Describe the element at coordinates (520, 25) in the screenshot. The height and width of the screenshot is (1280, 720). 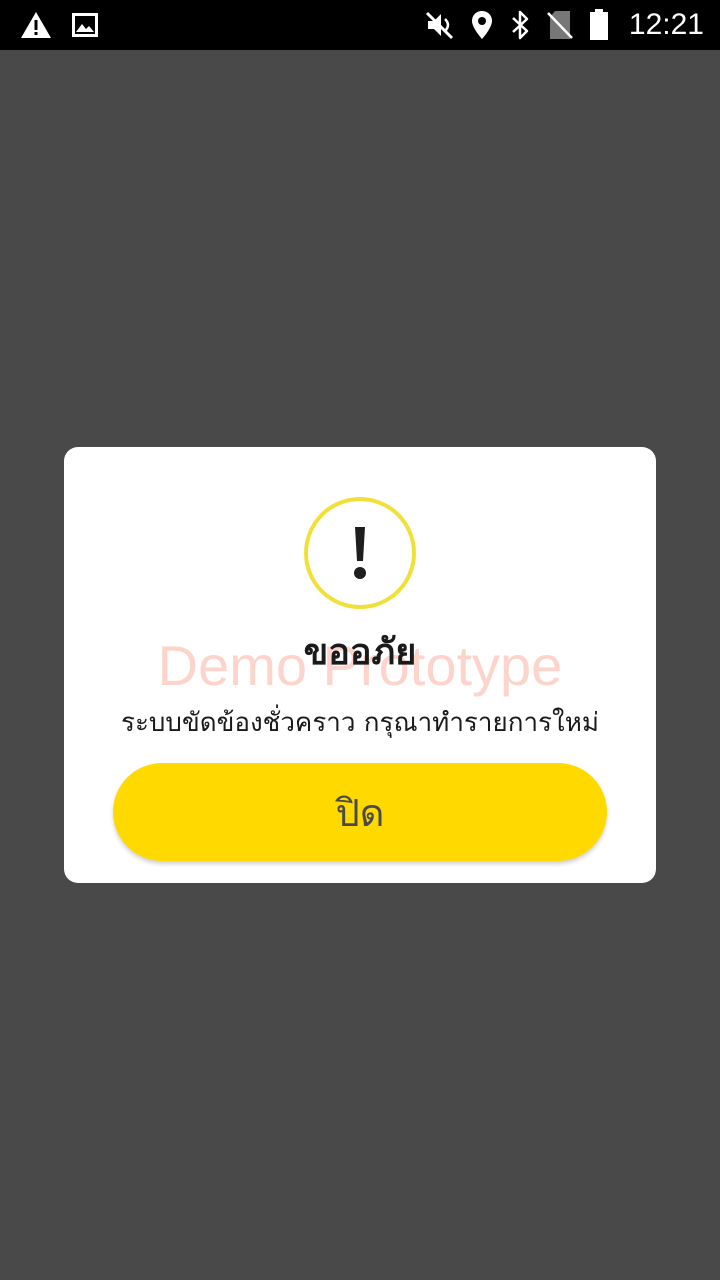
I see `bluetooth-icon` at that location.